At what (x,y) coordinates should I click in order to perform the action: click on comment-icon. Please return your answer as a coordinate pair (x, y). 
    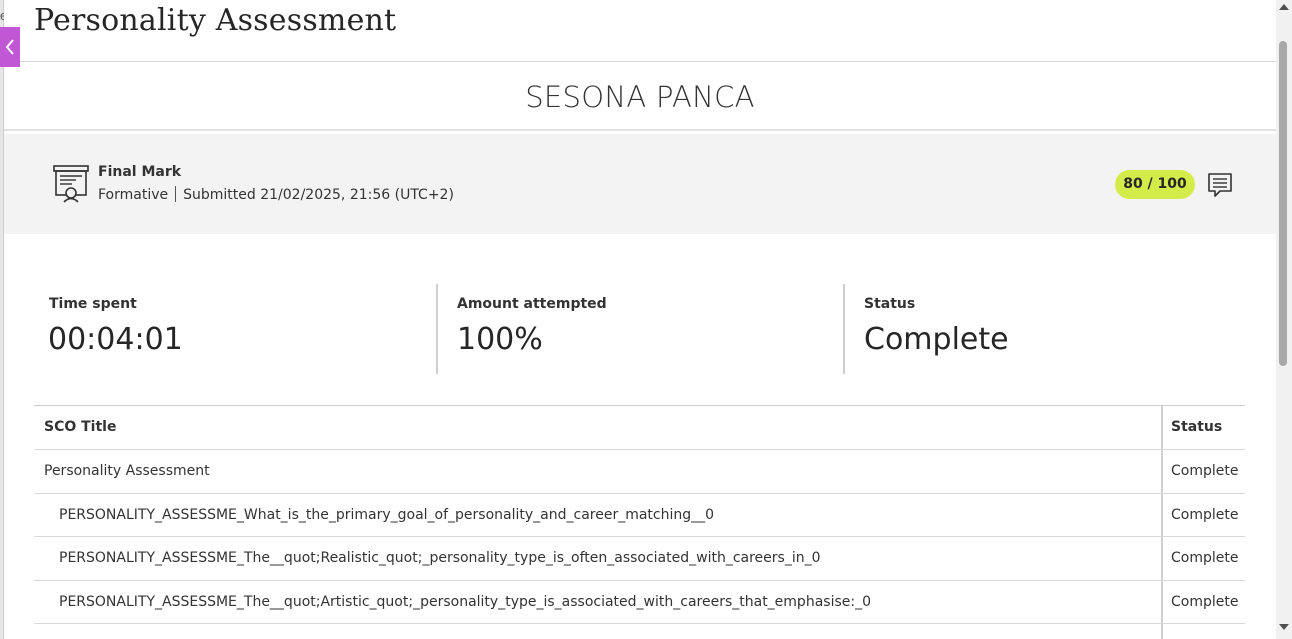
    Looking at the image, I should click on (1220, 185).